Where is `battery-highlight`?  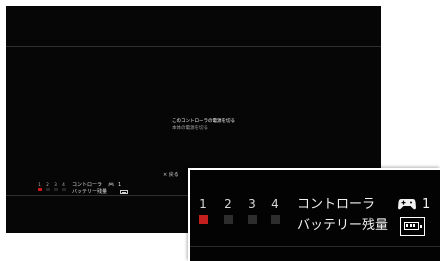
battery-highlight is located at coordinates (412, 226).